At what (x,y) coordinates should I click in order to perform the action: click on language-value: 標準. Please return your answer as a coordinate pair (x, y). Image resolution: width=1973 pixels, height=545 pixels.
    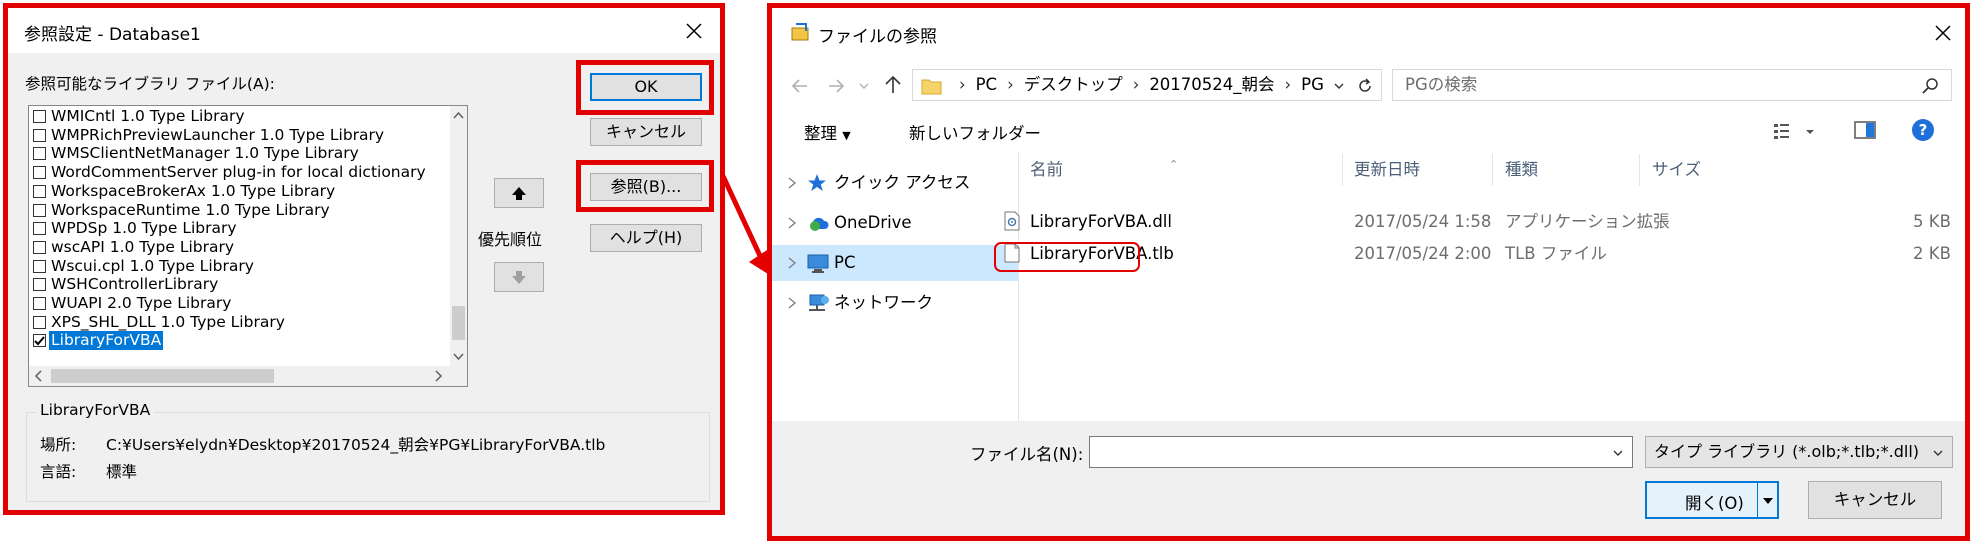
    Looking at the image, I should click on (122, 472).